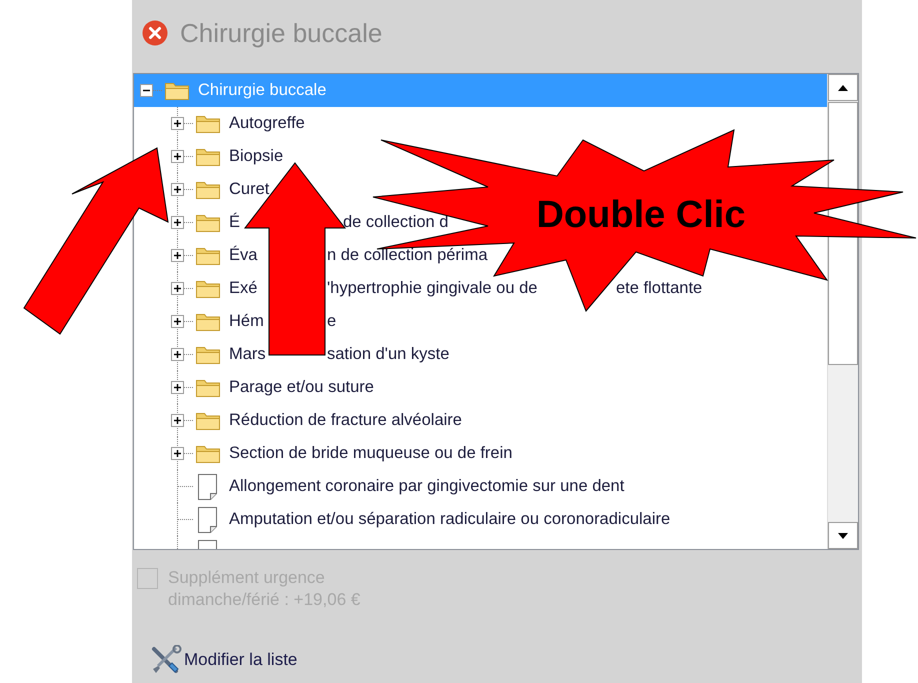 This screenshot has height=683, width=918. Describe the element at coordinates (426, 486) in the screenshot. I see `item-label: Allongement coronaire par gingivectomie sur une dent` at that location.